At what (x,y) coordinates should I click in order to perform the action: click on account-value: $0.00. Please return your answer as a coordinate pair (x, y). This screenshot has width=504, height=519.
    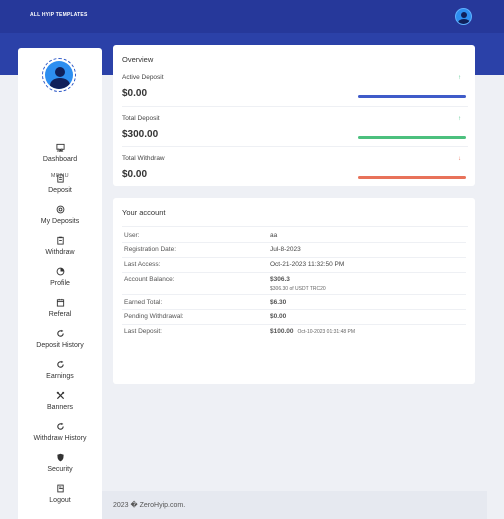
    Looking at the image, I should click on (278, 316).